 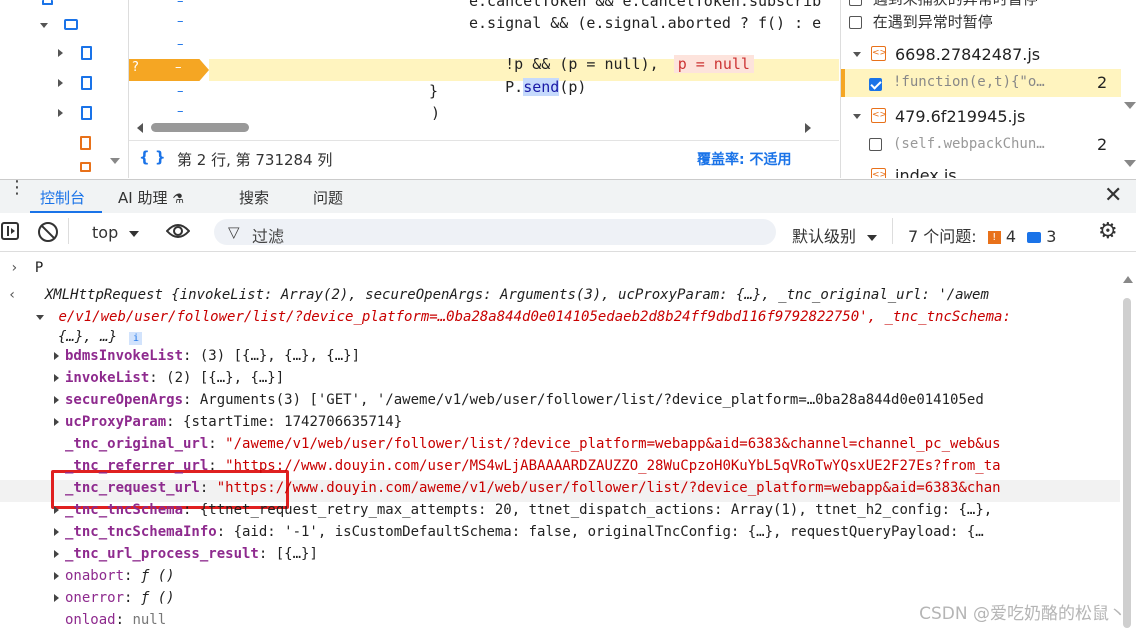 I want to click on info-message-icon, so click(x=1034, y=237).